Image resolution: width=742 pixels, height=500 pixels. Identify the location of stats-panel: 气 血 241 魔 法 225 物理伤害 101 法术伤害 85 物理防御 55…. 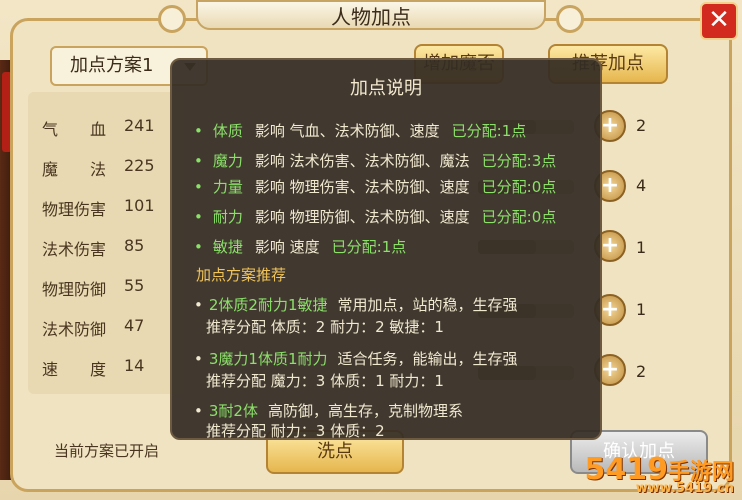
(106, 243).